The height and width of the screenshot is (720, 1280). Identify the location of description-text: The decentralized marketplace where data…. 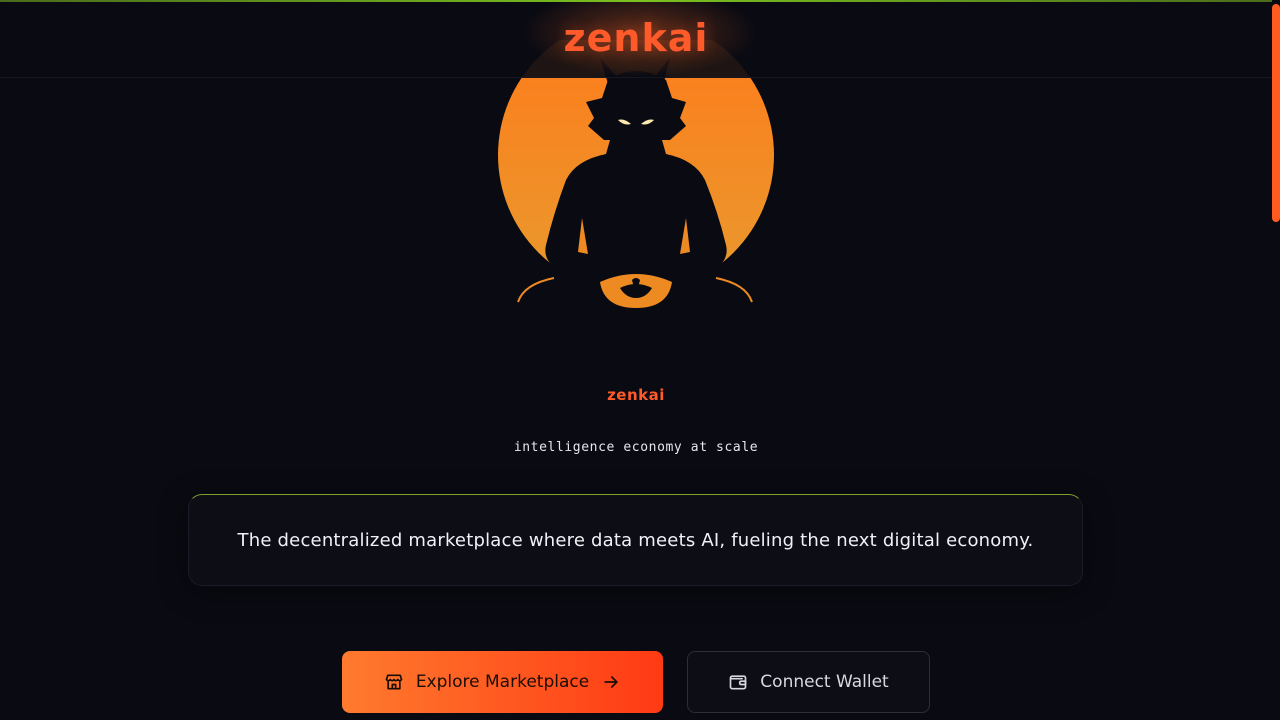
(635, 540).